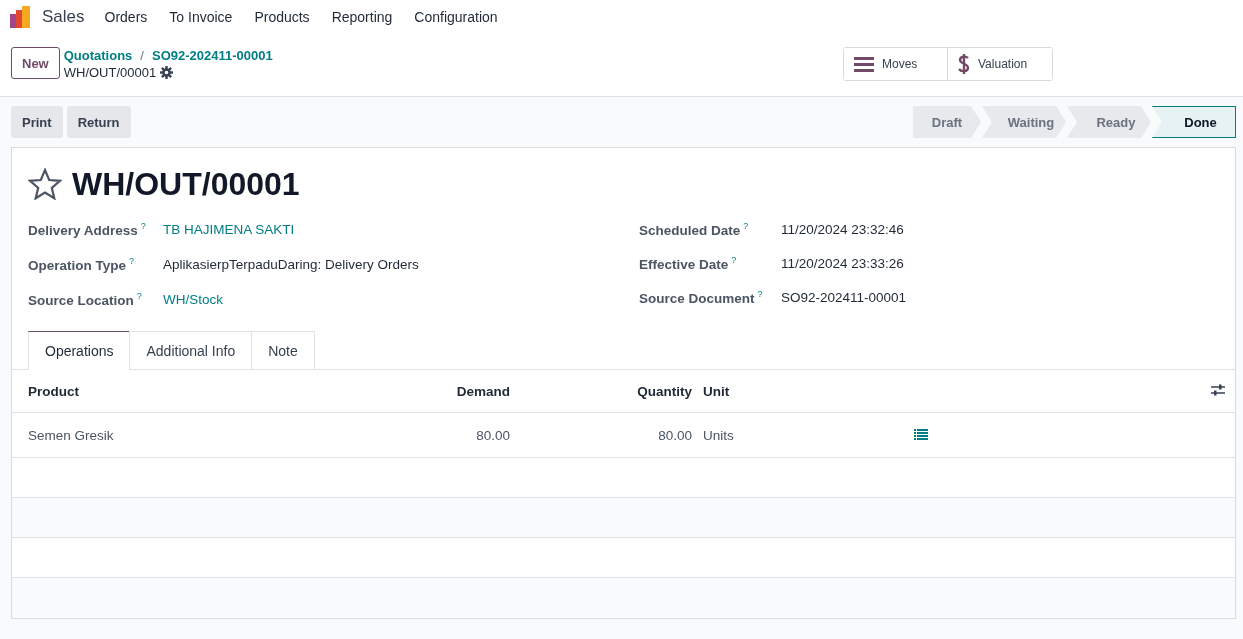 The image size is (1243, 639). Describe the element at coordinates (186, 184) in the screenshot. I see `record-title: WH/OUT/00001` at that location.